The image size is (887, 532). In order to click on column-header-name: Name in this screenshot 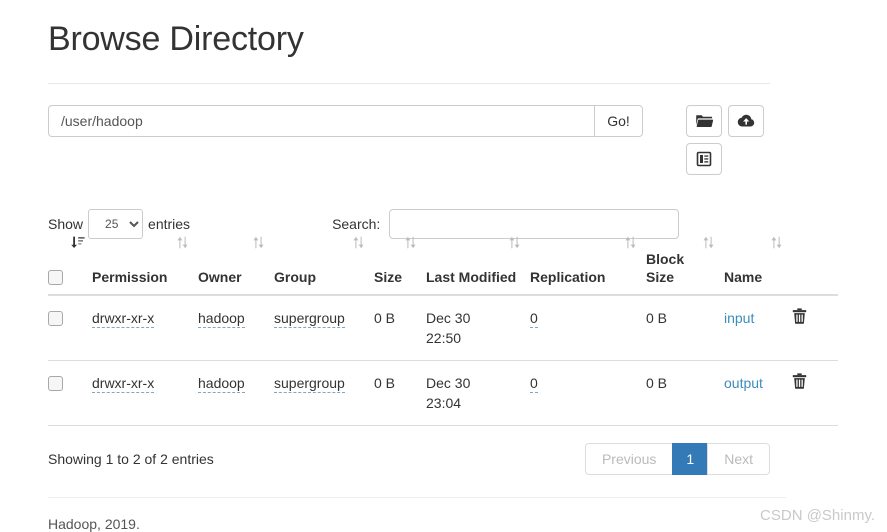, I will do `click(758, 266)`.